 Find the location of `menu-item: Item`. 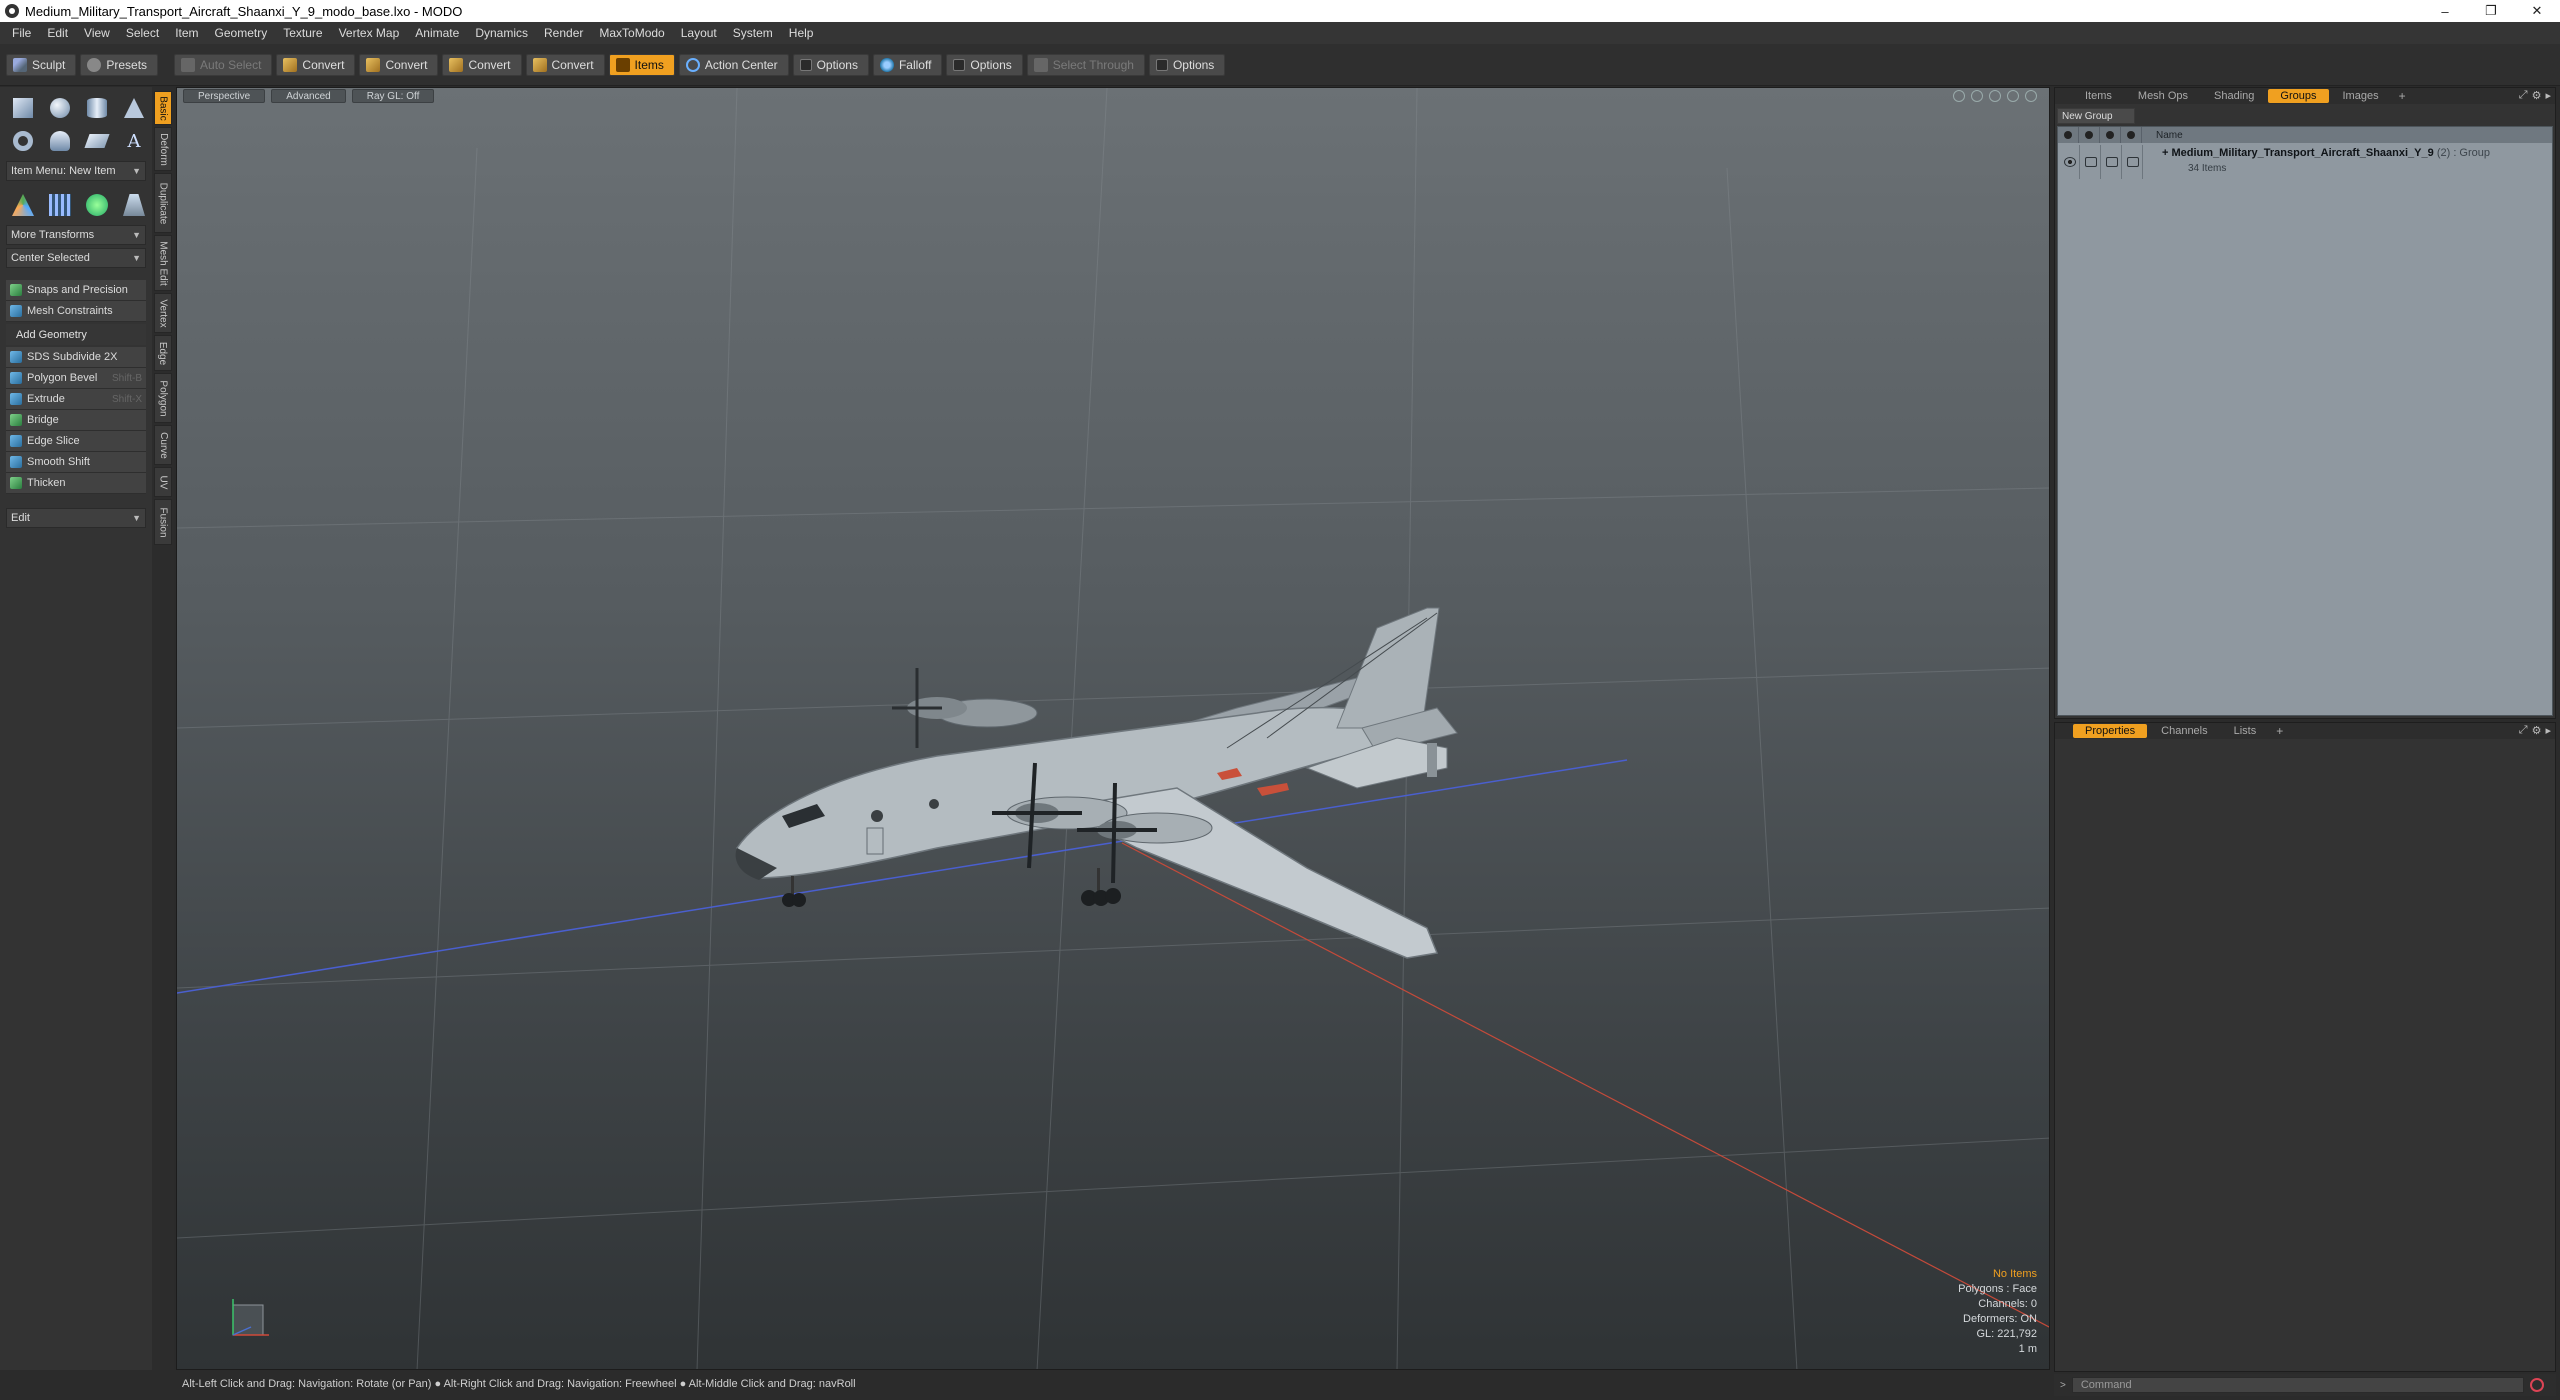

menu-item: Item is located at coordinates (186, 33).